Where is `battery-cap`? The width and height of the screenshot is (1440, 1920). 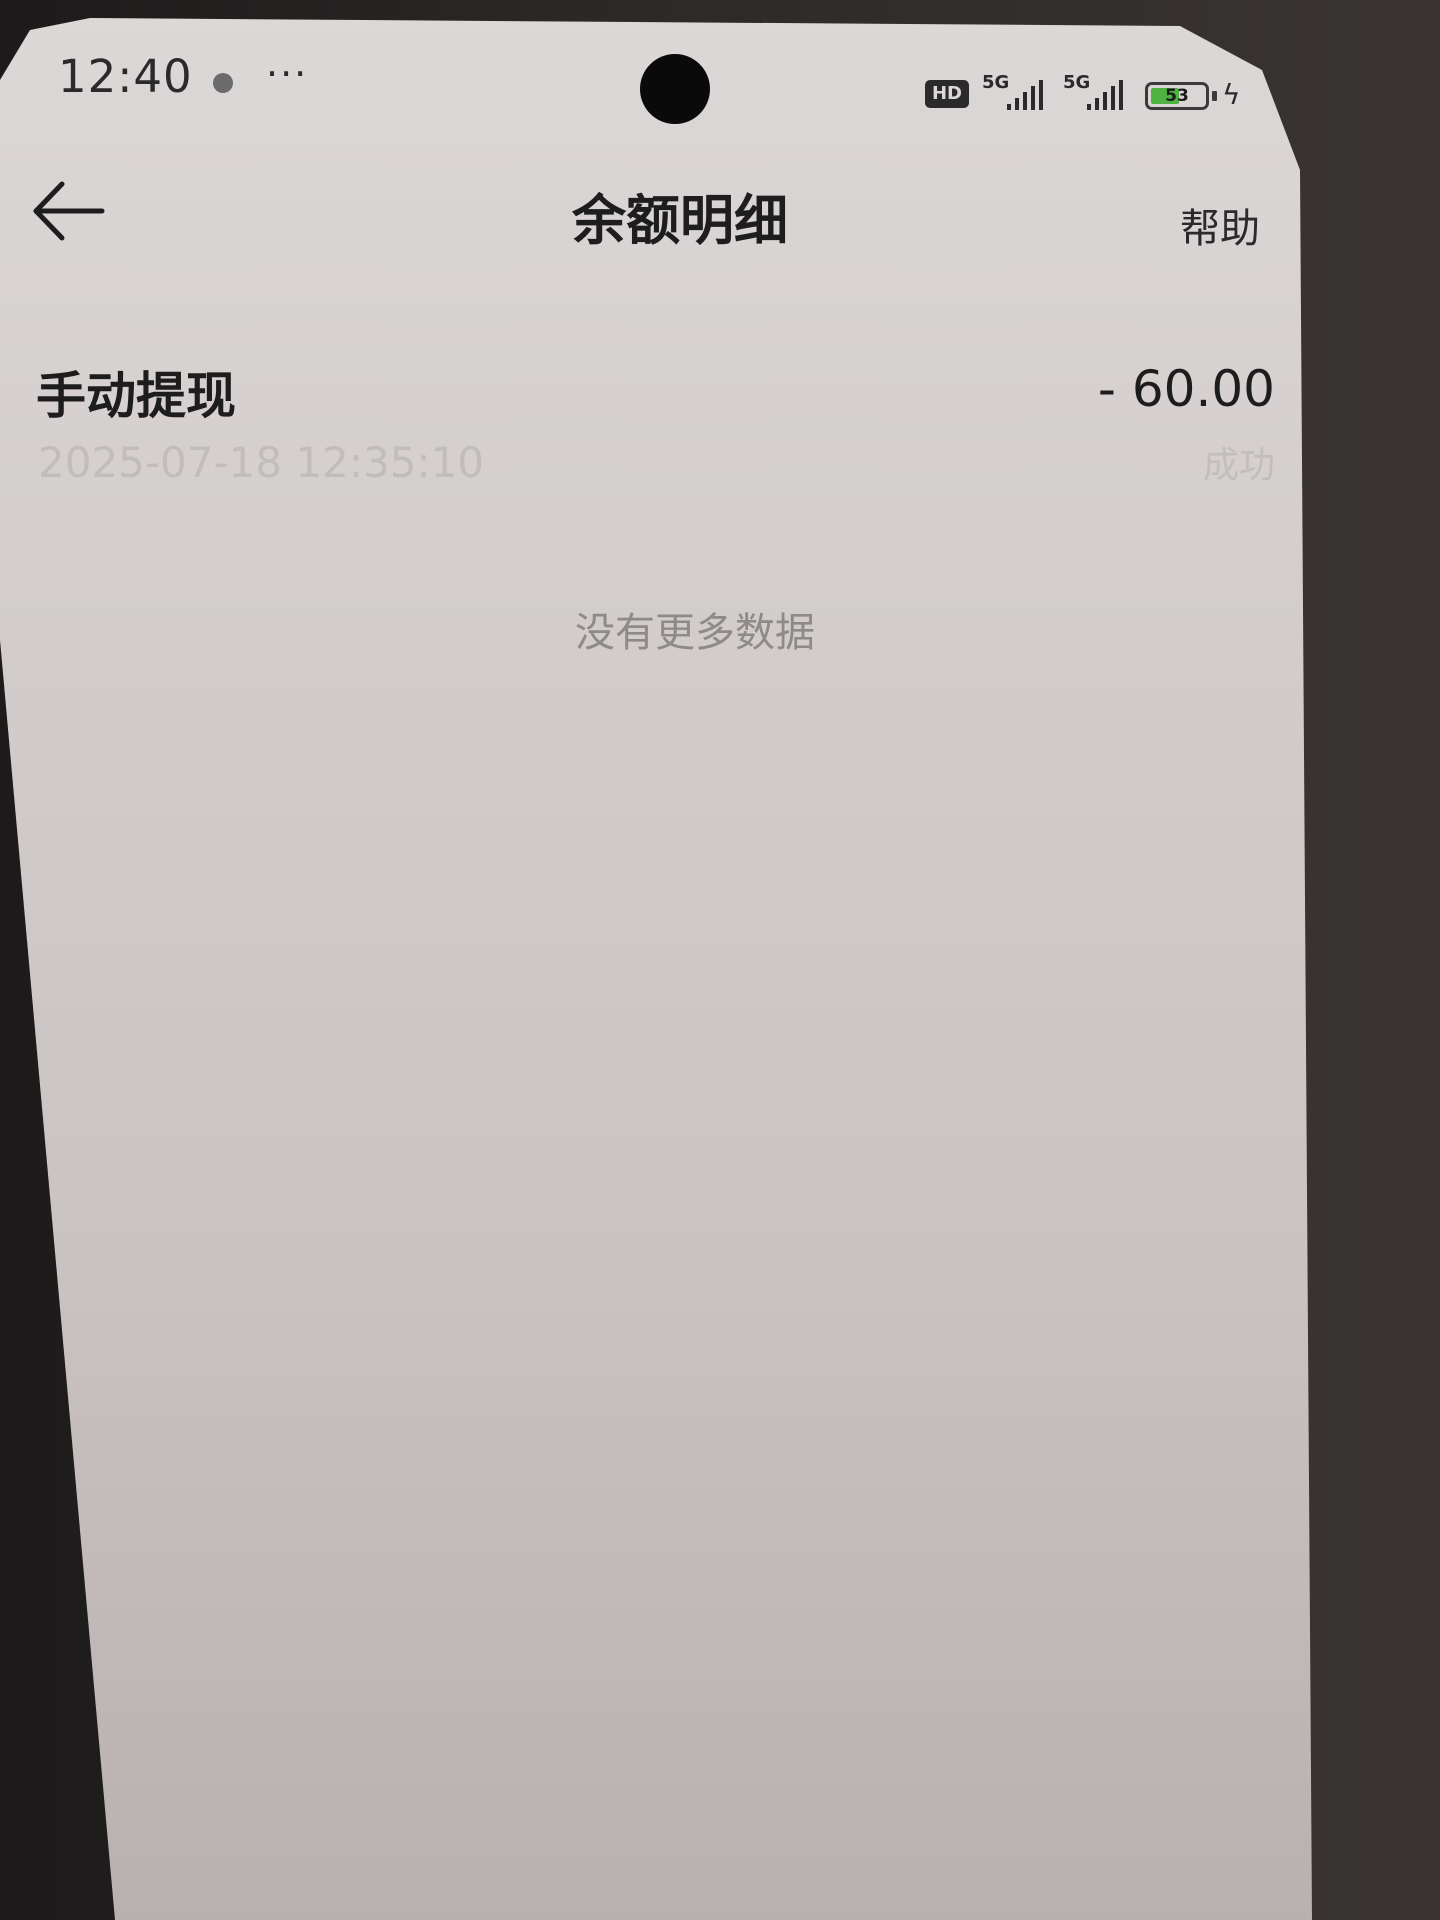
battery-cap is located at coordinates (1214, 96).